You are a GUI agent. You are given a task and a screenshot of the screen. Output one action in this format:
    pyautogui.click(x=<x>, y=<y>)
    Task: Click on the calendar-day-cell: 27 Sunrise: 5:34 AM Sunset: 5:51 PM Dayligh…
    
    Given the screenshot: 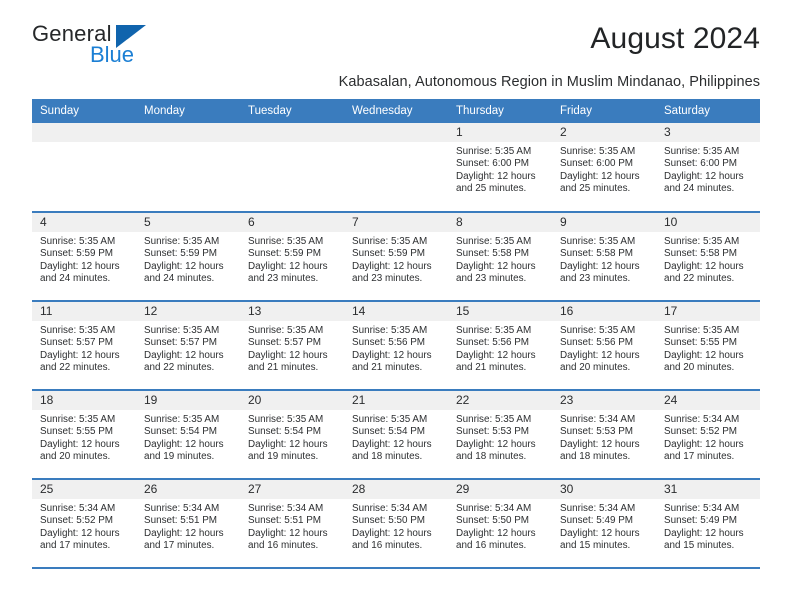 What is the action you would take?
    pyautogui.click(x=292, y=524)
    